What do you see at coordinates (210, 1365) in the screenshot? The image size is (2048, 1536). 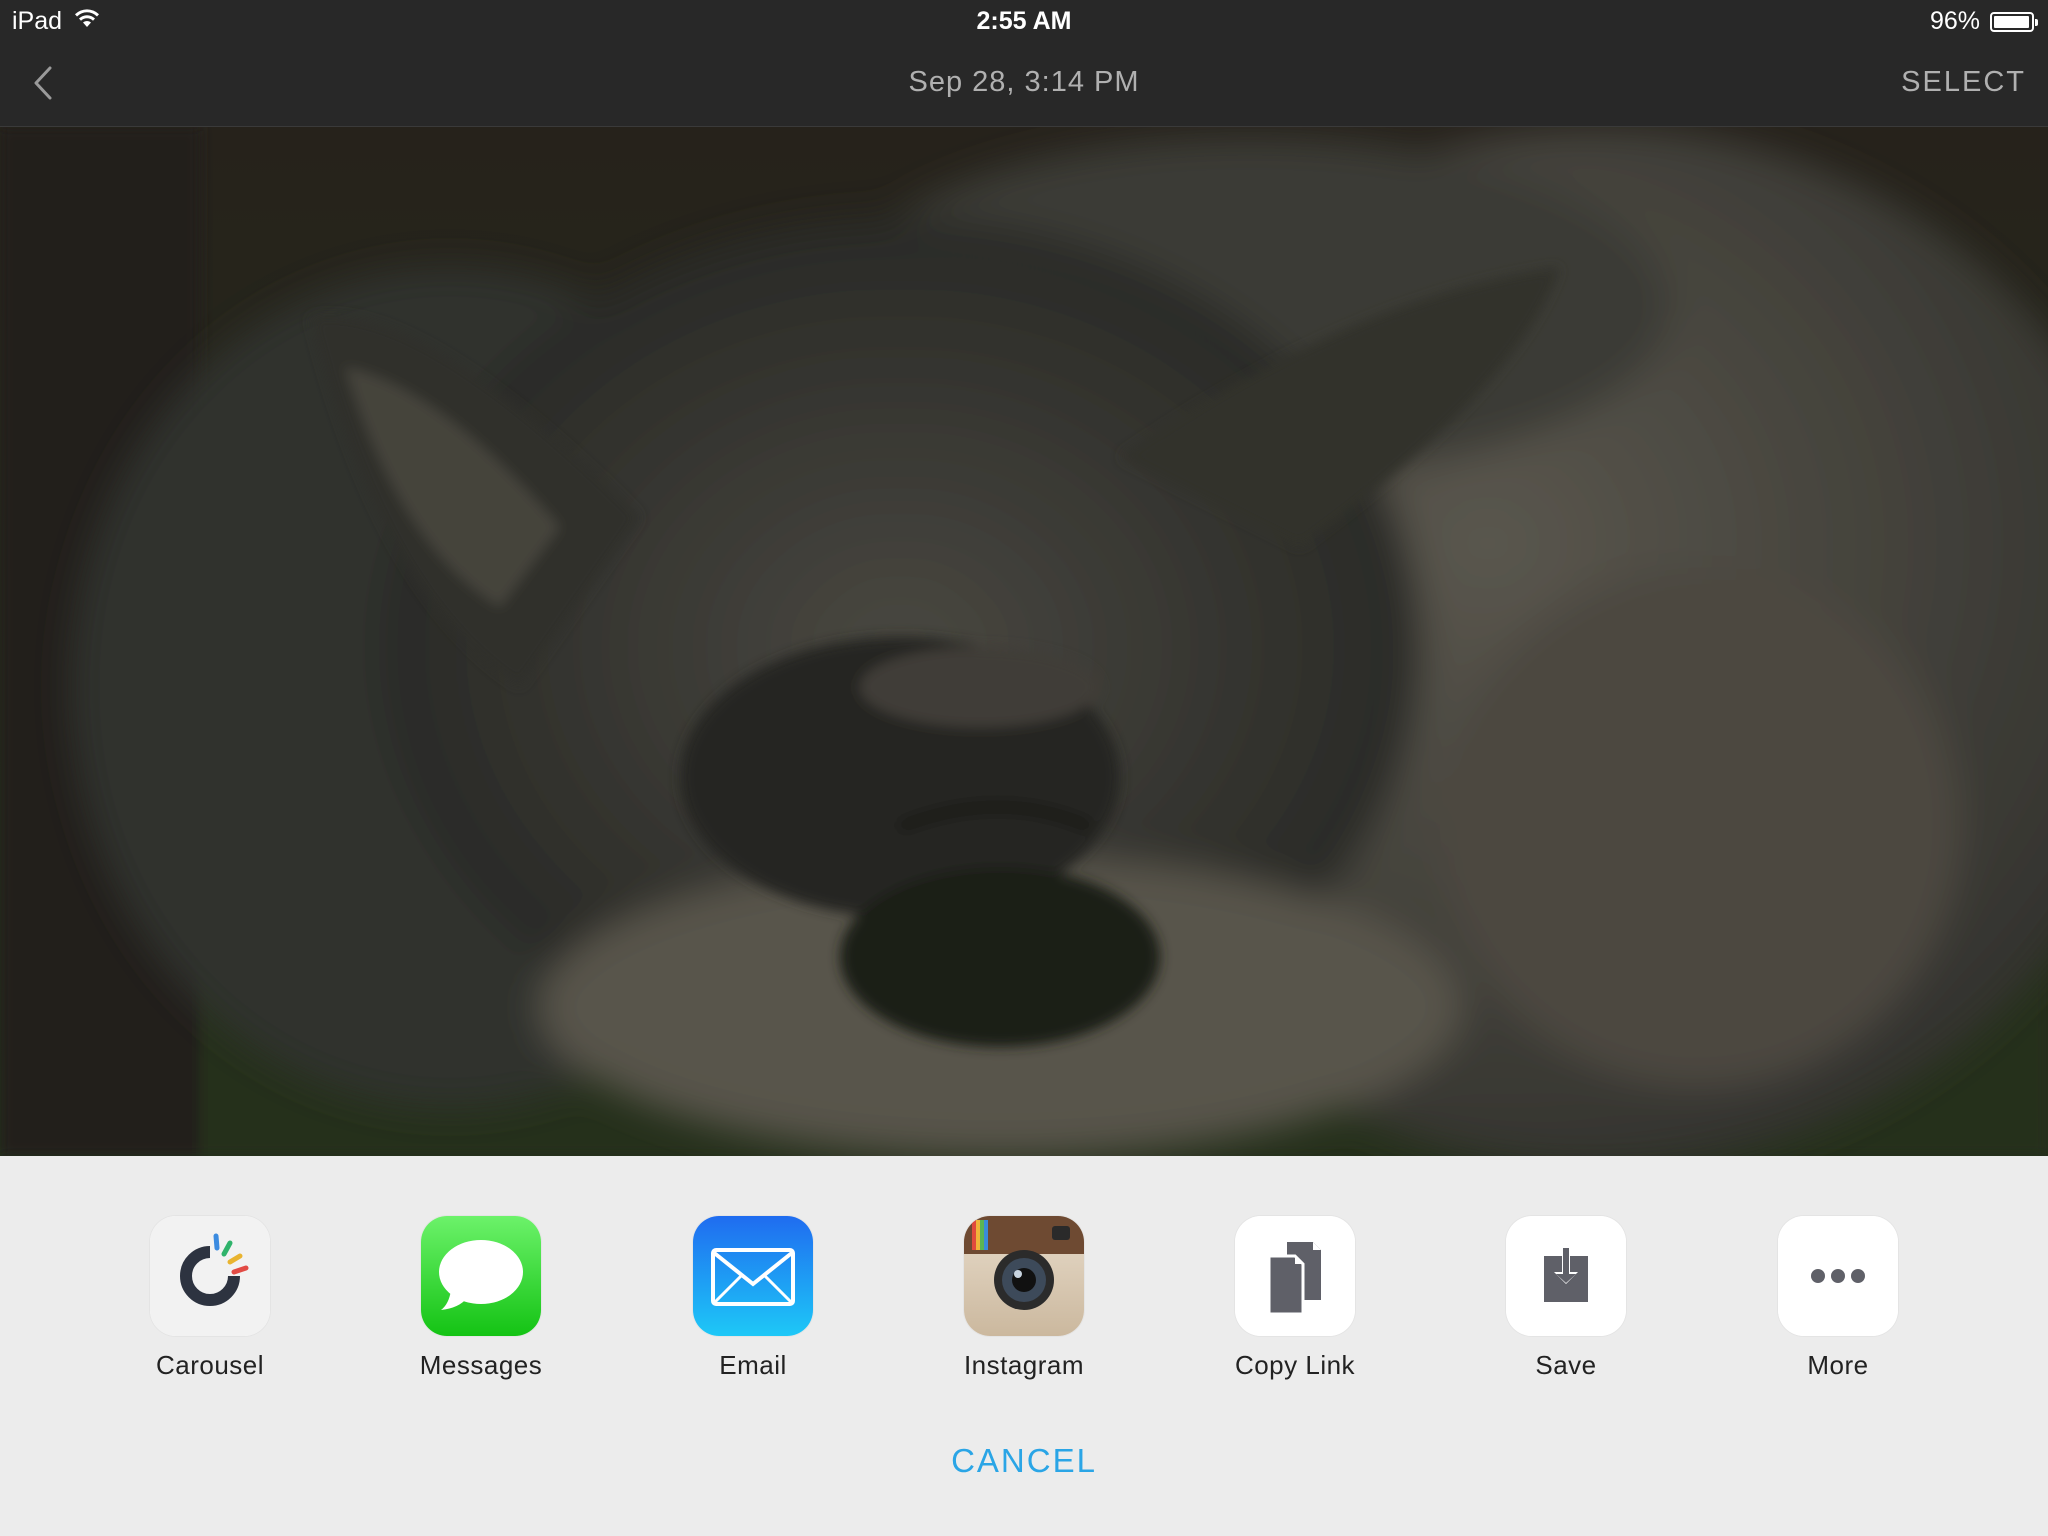 I see `share-label-carousel: Carousel` at bounding box center [210, 1365].